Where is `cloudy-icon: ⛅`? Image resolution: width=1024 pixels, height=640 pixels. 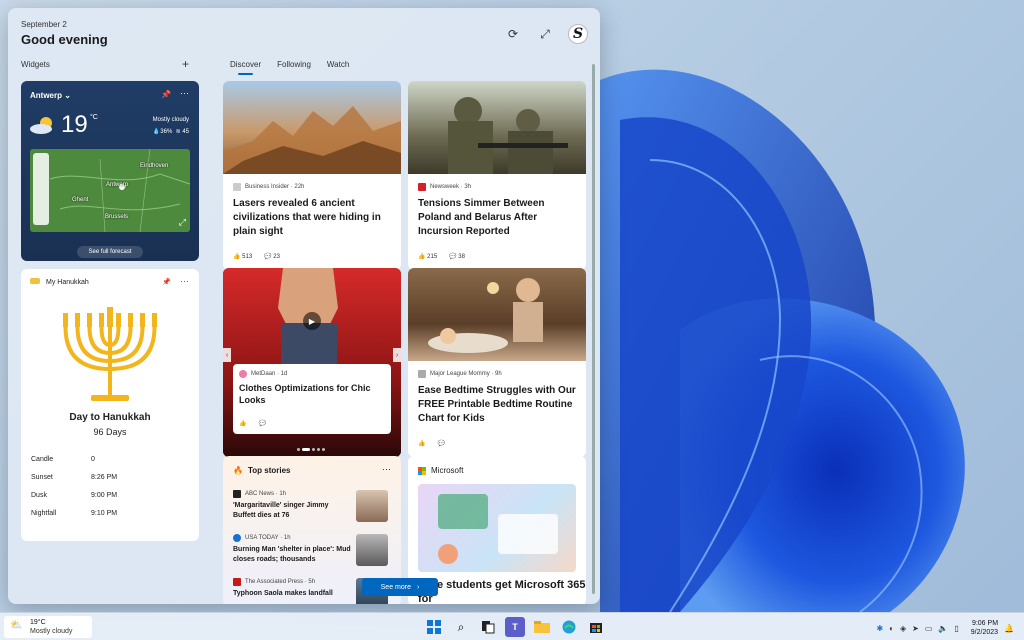
cloudy-icon: ⛅ is located at coordinates (16, 625).